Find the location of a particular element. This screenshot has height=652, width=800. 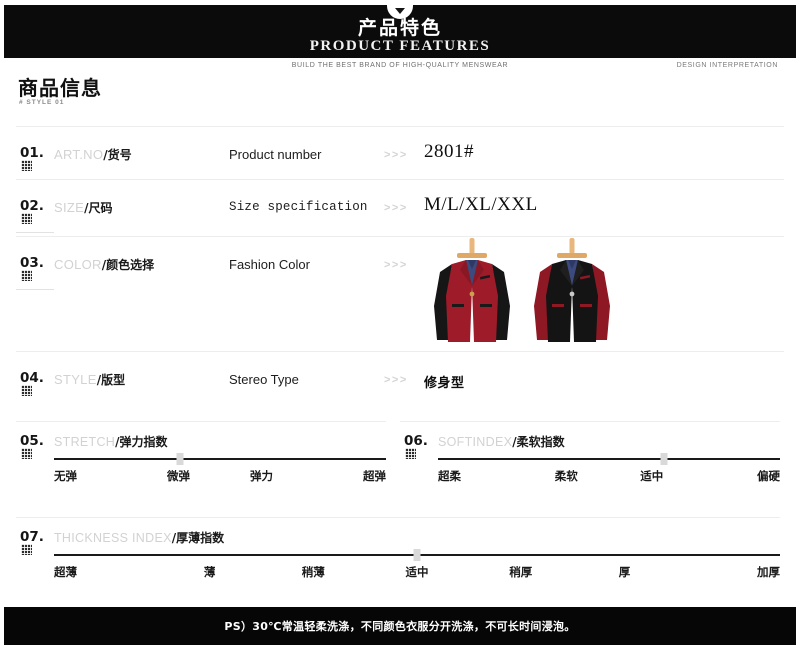

row-label-cn: /尺码 is located at coordinates (98, 208).